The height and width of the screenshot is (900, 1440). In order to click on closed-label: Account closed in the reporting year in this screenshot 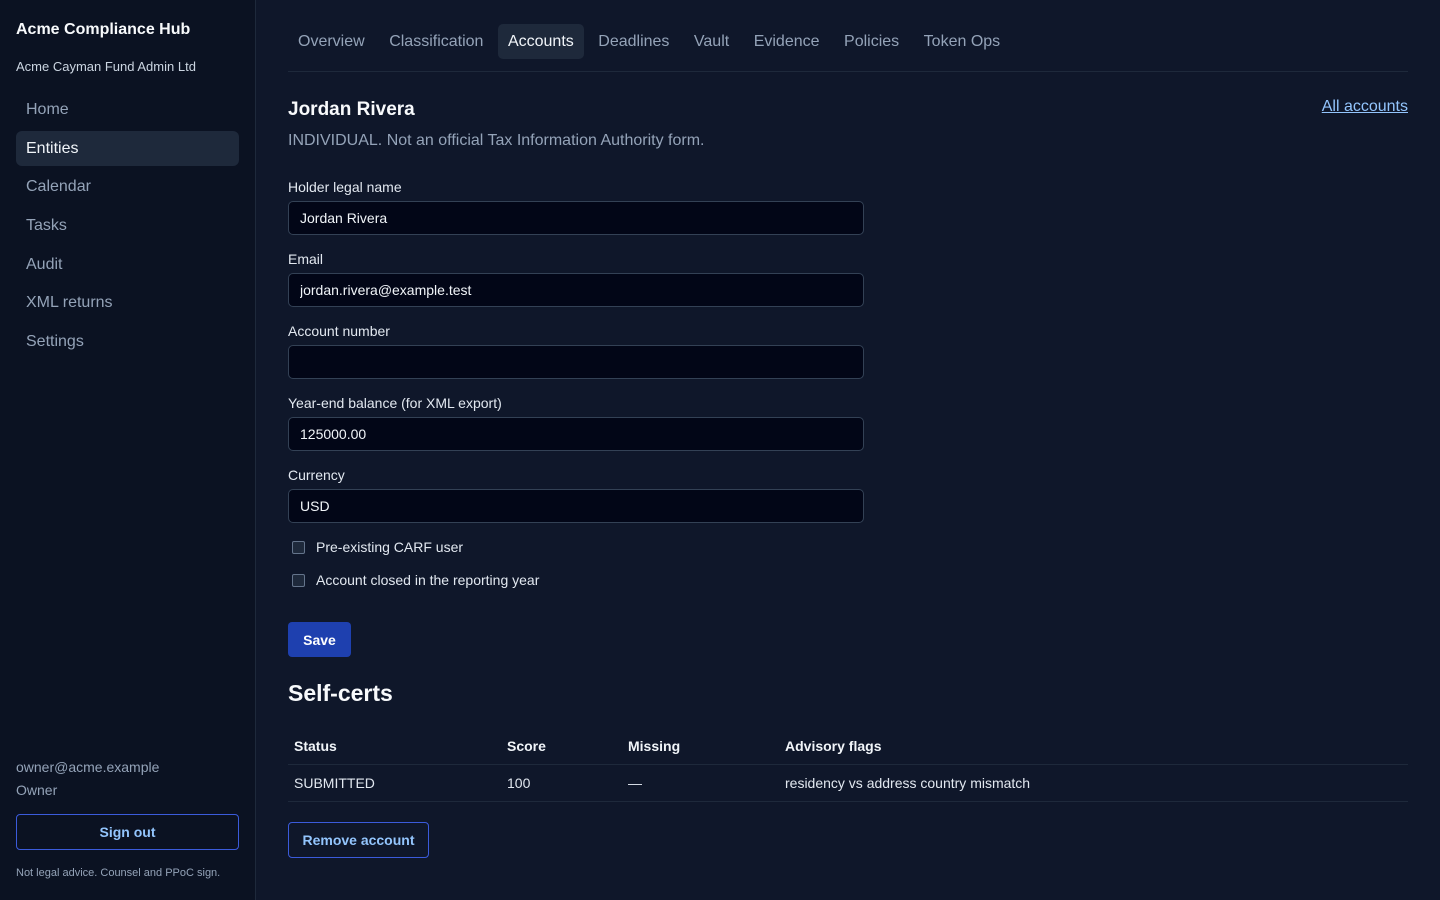, I will do `click(428, 580)`.